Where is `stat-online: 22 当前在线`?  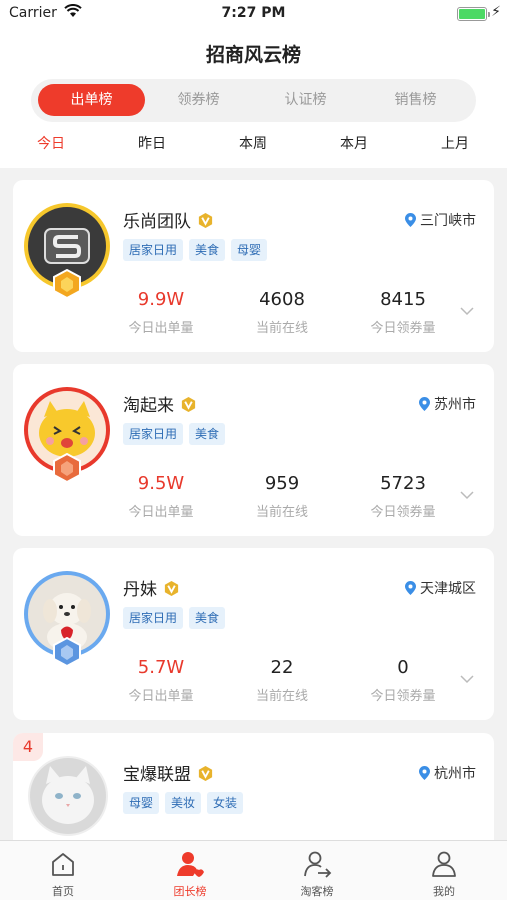
stat-online: 22 当前在线 is located at coordinates (282, 679).